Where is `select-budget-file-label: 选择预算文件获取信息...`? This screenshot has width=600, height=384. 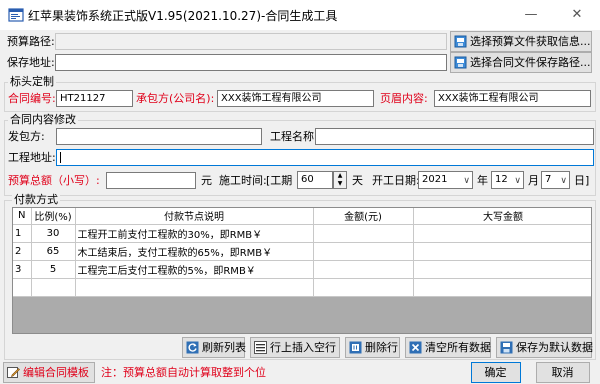
select-budget-file-label: 选择预算文件获取信息... is located at coordinates (530, 41).